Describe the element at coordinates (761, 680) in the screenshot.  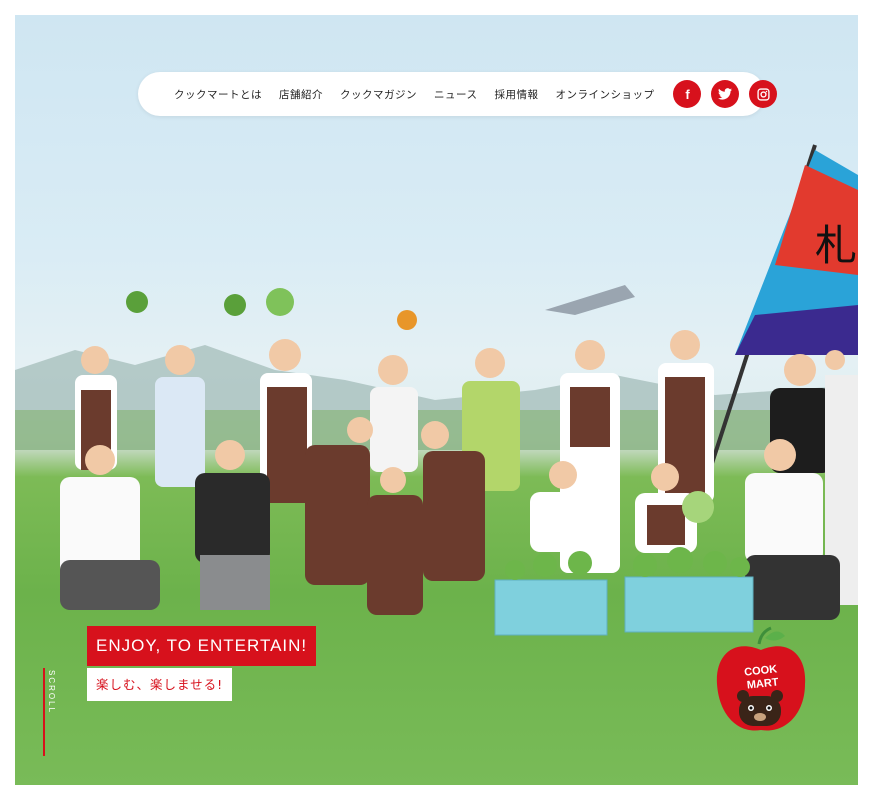
I see `cookmart-logo: COOK MART` at that location.